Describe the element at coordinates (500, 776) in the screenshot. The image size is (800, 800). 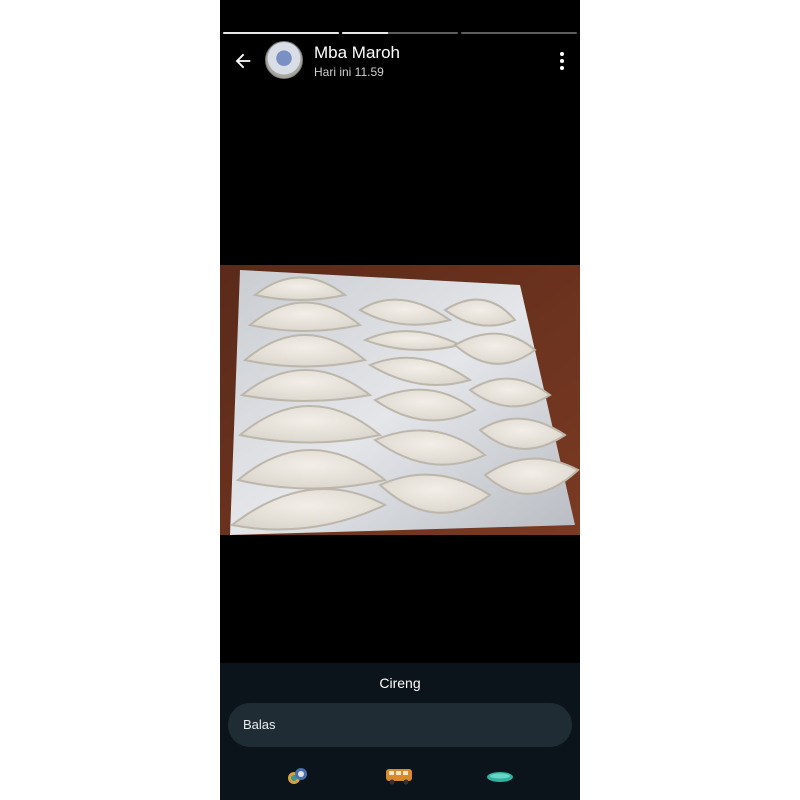
I see `surfboard-icon` at that location.